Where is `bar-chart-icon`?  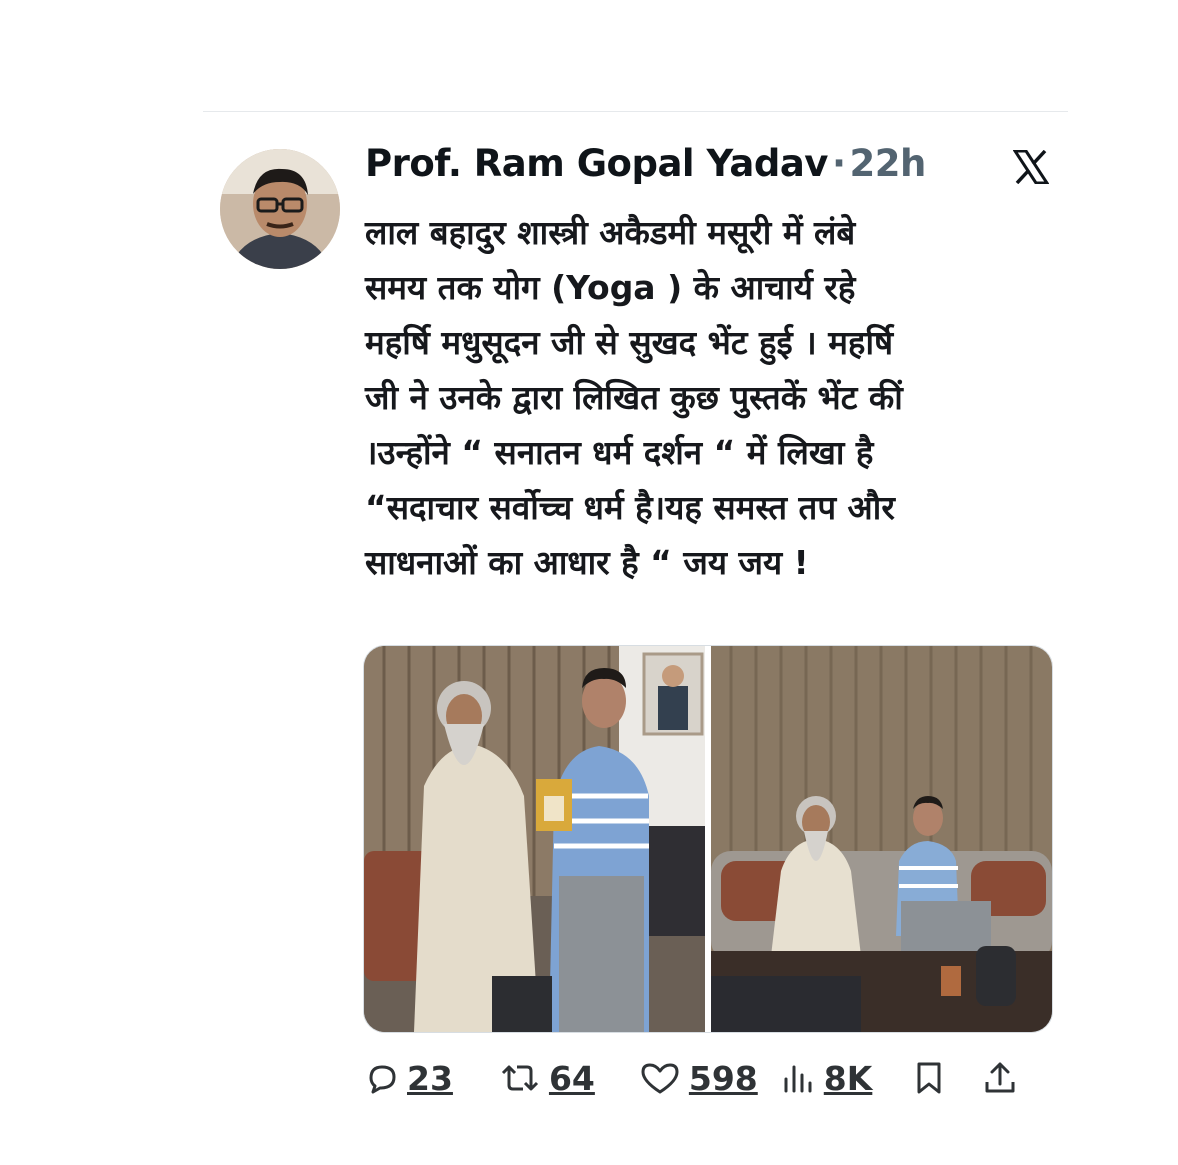
bar-chart-icon is located at coordinates (798, 1079).